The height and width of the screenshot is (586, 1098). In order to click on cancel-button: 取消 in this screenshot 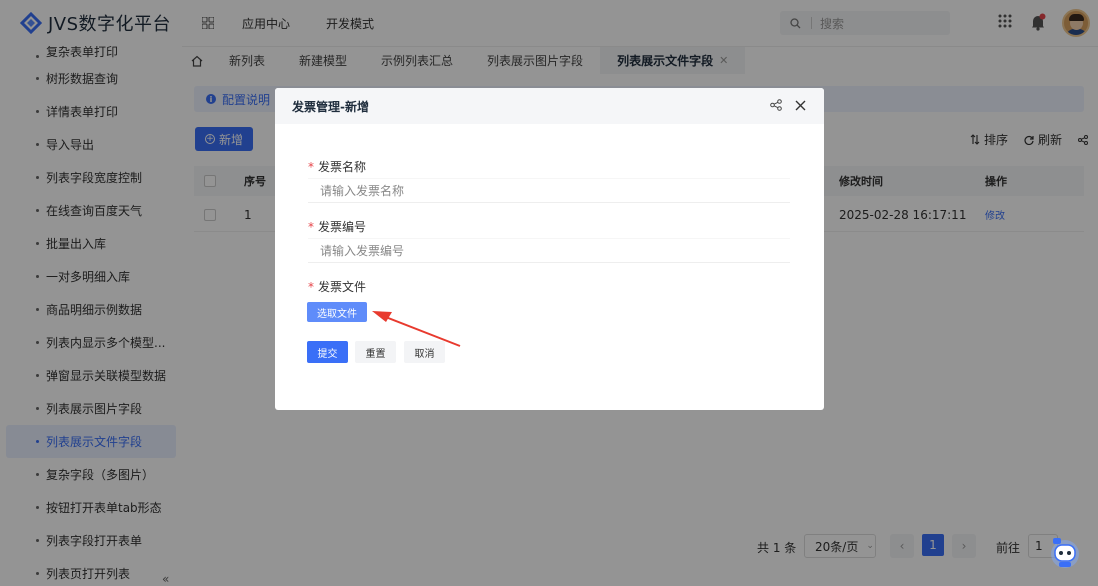, I will do `click(424, 352)`.